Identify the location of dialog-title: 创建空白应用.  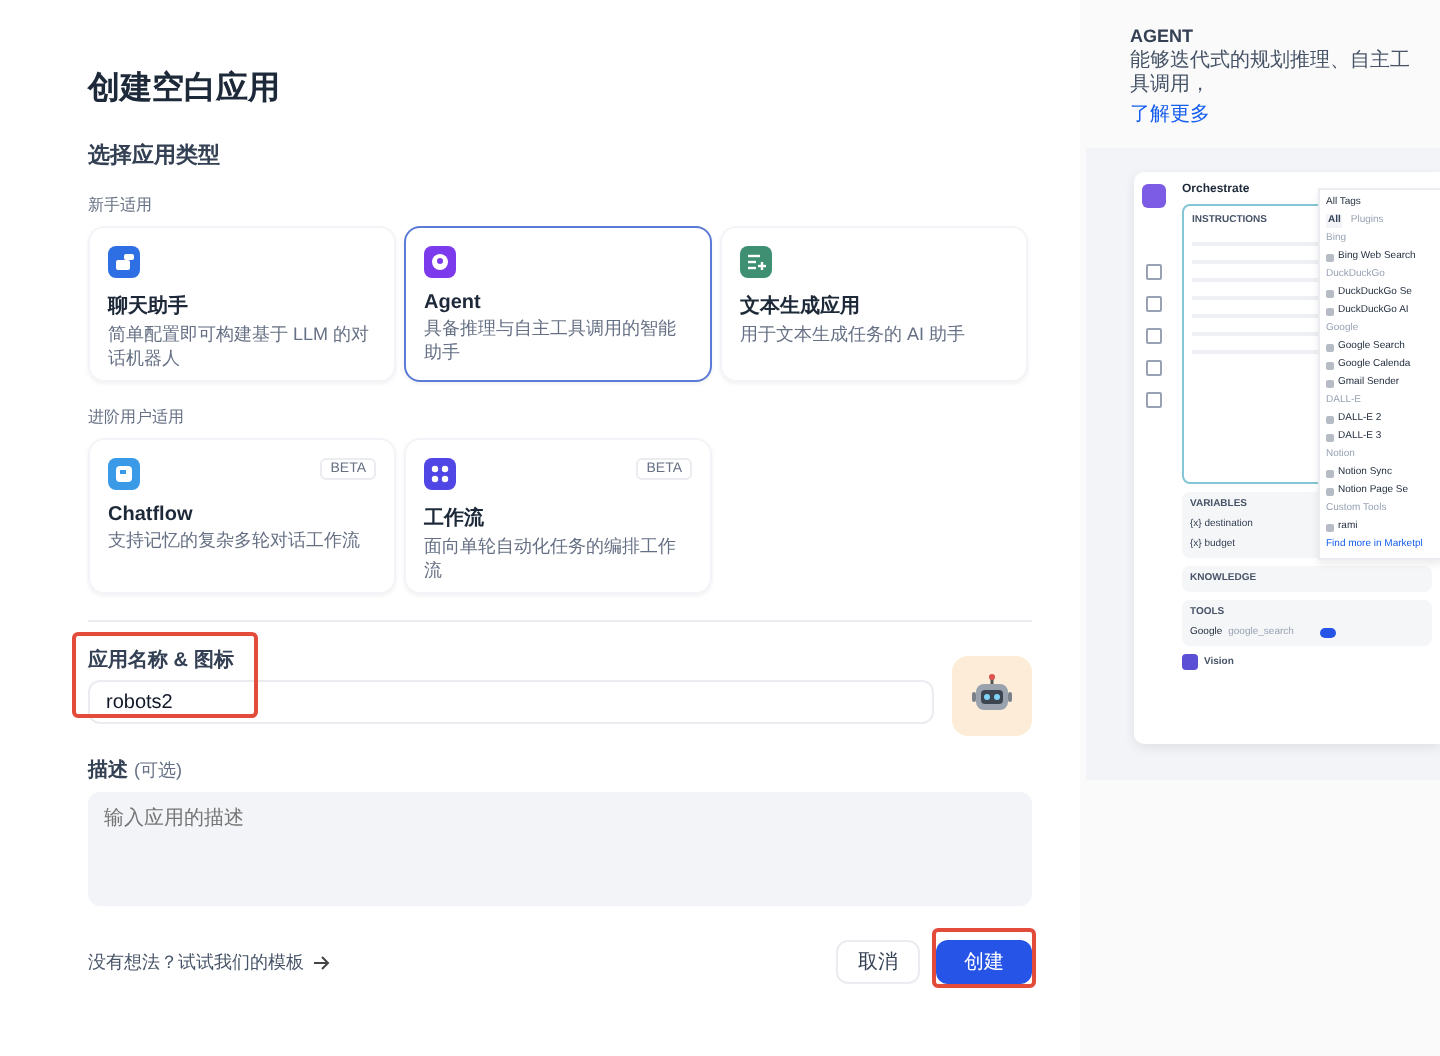
(185, 89).